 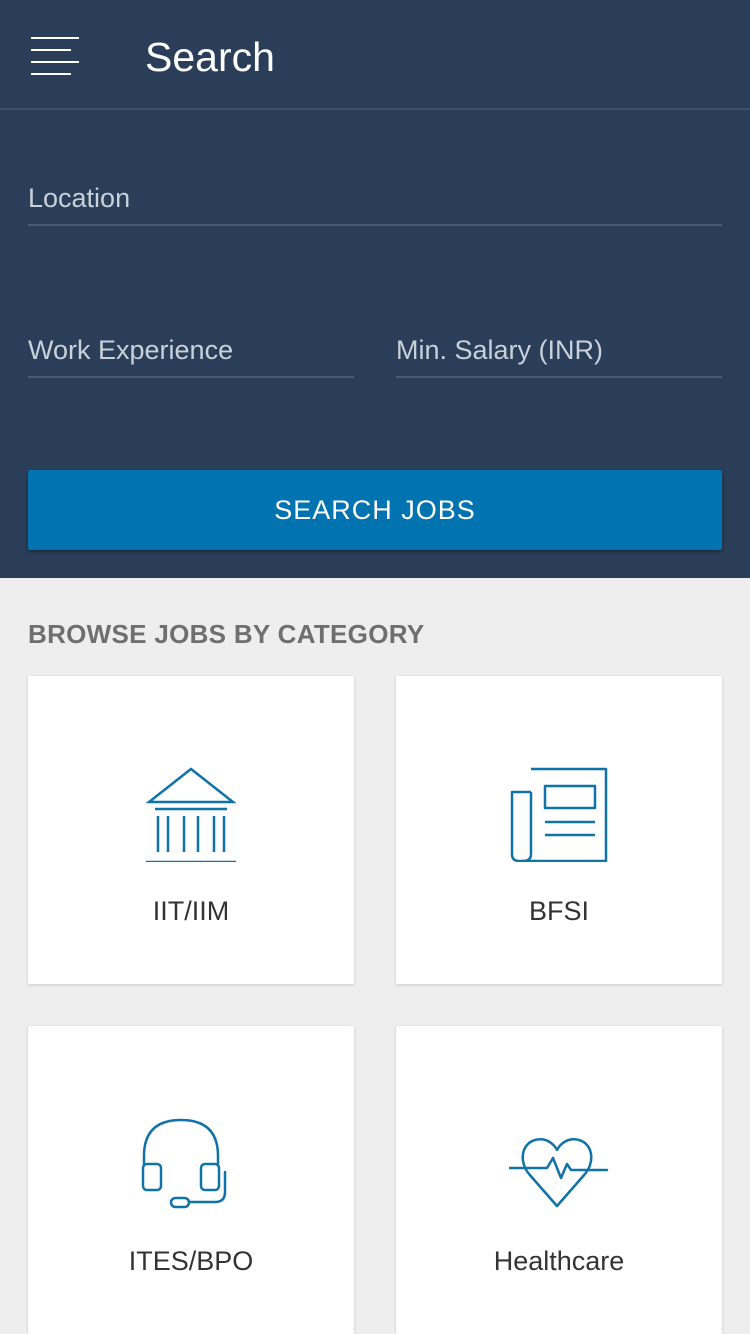 What do you see at coordinates (191, 1162) in the screenshot?
I see `headset-icon` at bounding box center [191, 1162].